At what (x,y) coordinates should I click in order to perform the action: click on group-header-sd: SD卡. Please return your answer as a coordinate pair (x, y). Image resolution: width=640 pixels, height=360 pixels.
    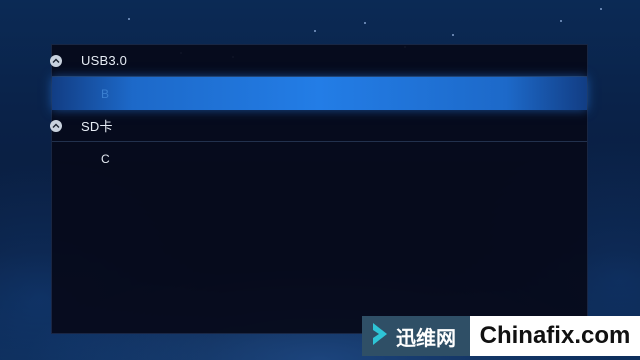
    Looking at the image, I should click on (318, 126).